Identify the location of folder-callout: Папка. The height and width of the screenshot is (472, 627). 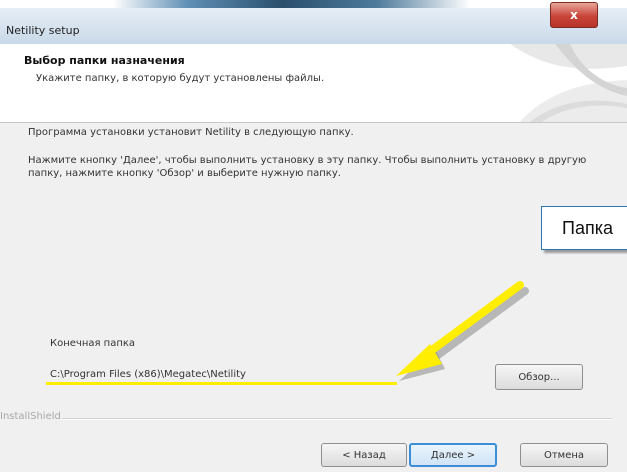
(584, 228).